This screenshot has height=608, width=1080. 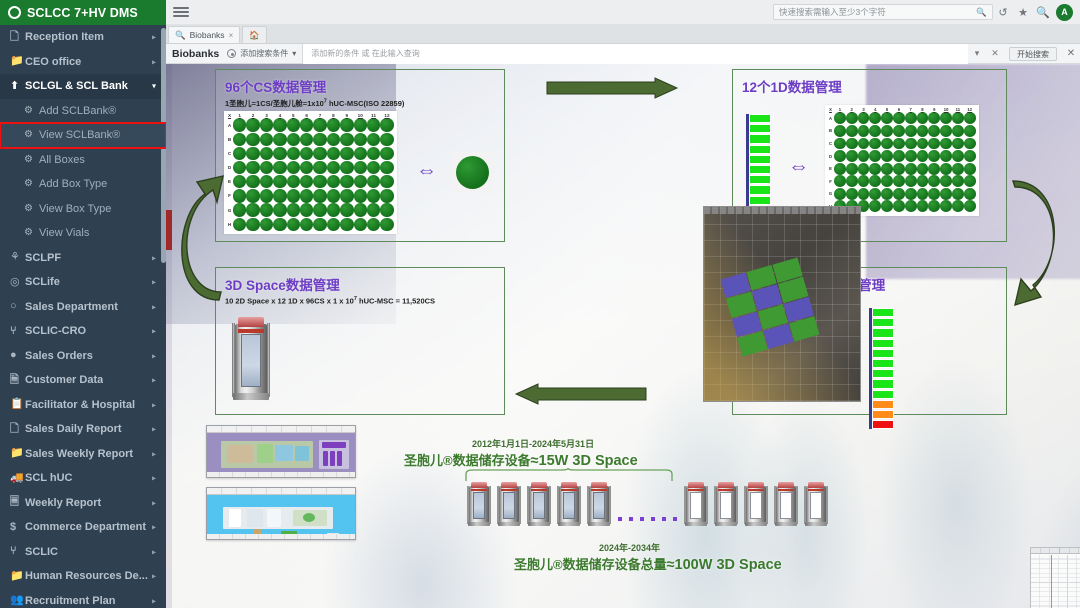 I want to click on sidebar-item-view-box-type: ⚙ View Box Type, so click(x=83, y=209).